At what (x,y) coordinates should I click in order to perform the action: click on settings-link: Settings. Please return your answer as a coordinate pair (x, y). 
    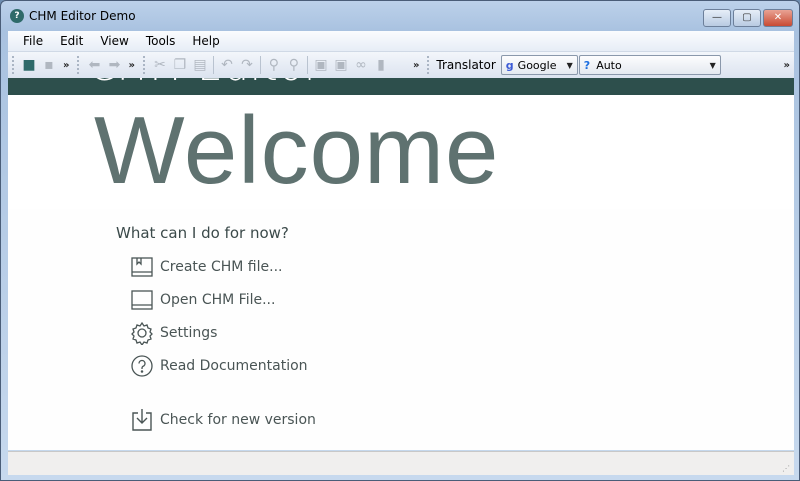
    Looking at the image, I should click on (173, 333).